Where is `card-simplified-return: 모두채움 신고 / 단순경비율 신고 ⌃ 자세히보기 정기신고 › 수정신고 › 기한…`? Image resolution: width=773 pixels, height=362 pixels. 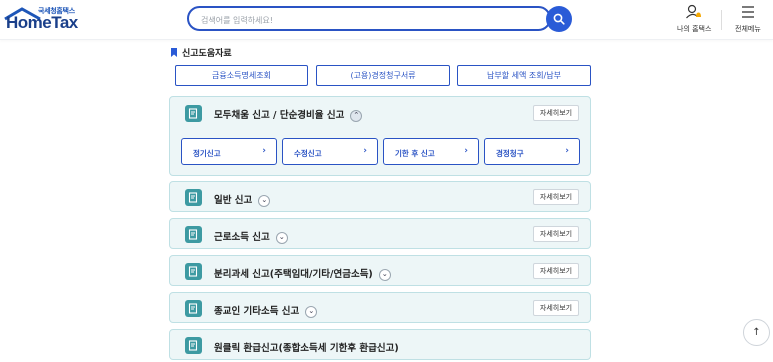 card-simplified-return: 모두채움 신고 / 단순경비율 신고 ⌃ 자세히보기 정기신고 › 수정신고 › 기한… is located at coordinates (380, 136).